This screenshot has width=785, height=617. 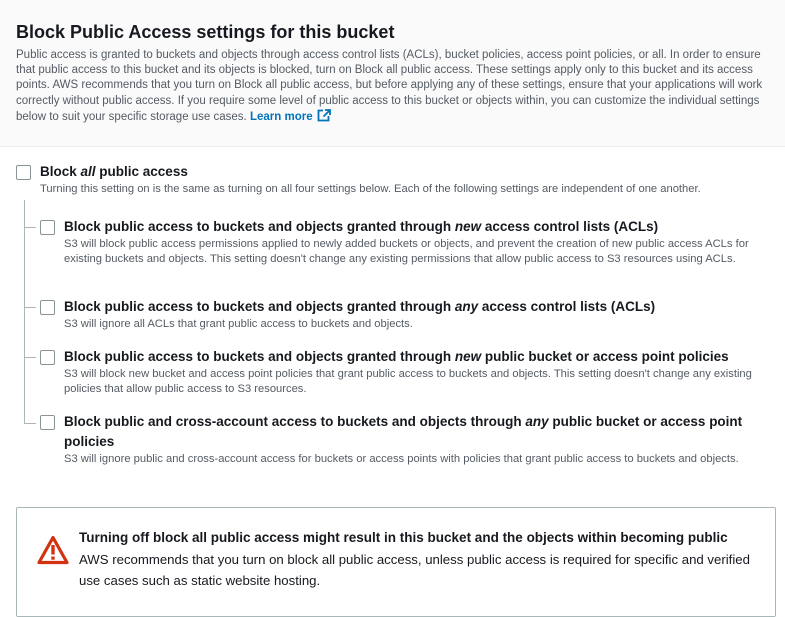 I want to click on learn-more-link: Learn more, so click(x=290, y=115).